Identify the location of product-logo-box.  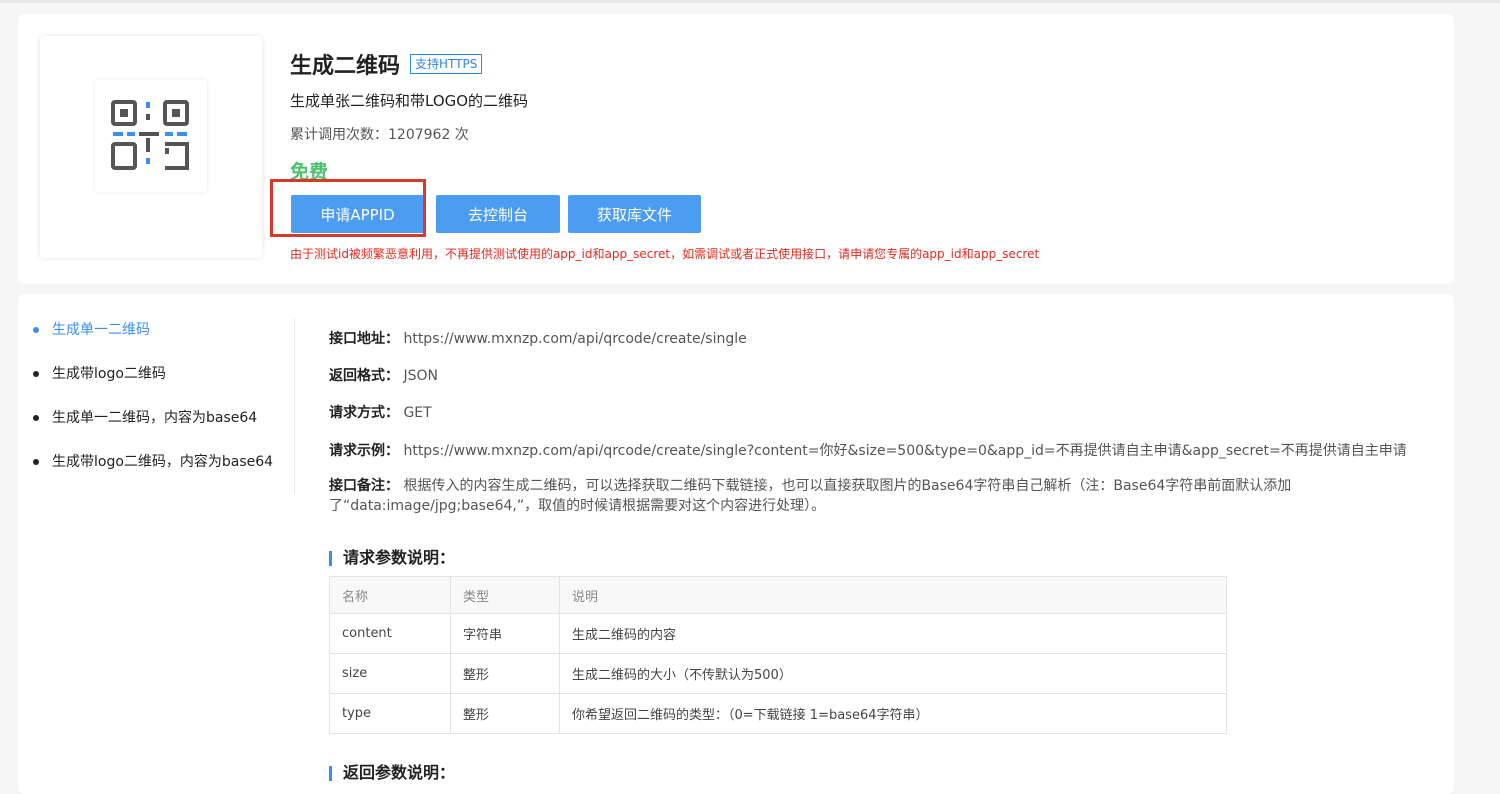
(151, 147).